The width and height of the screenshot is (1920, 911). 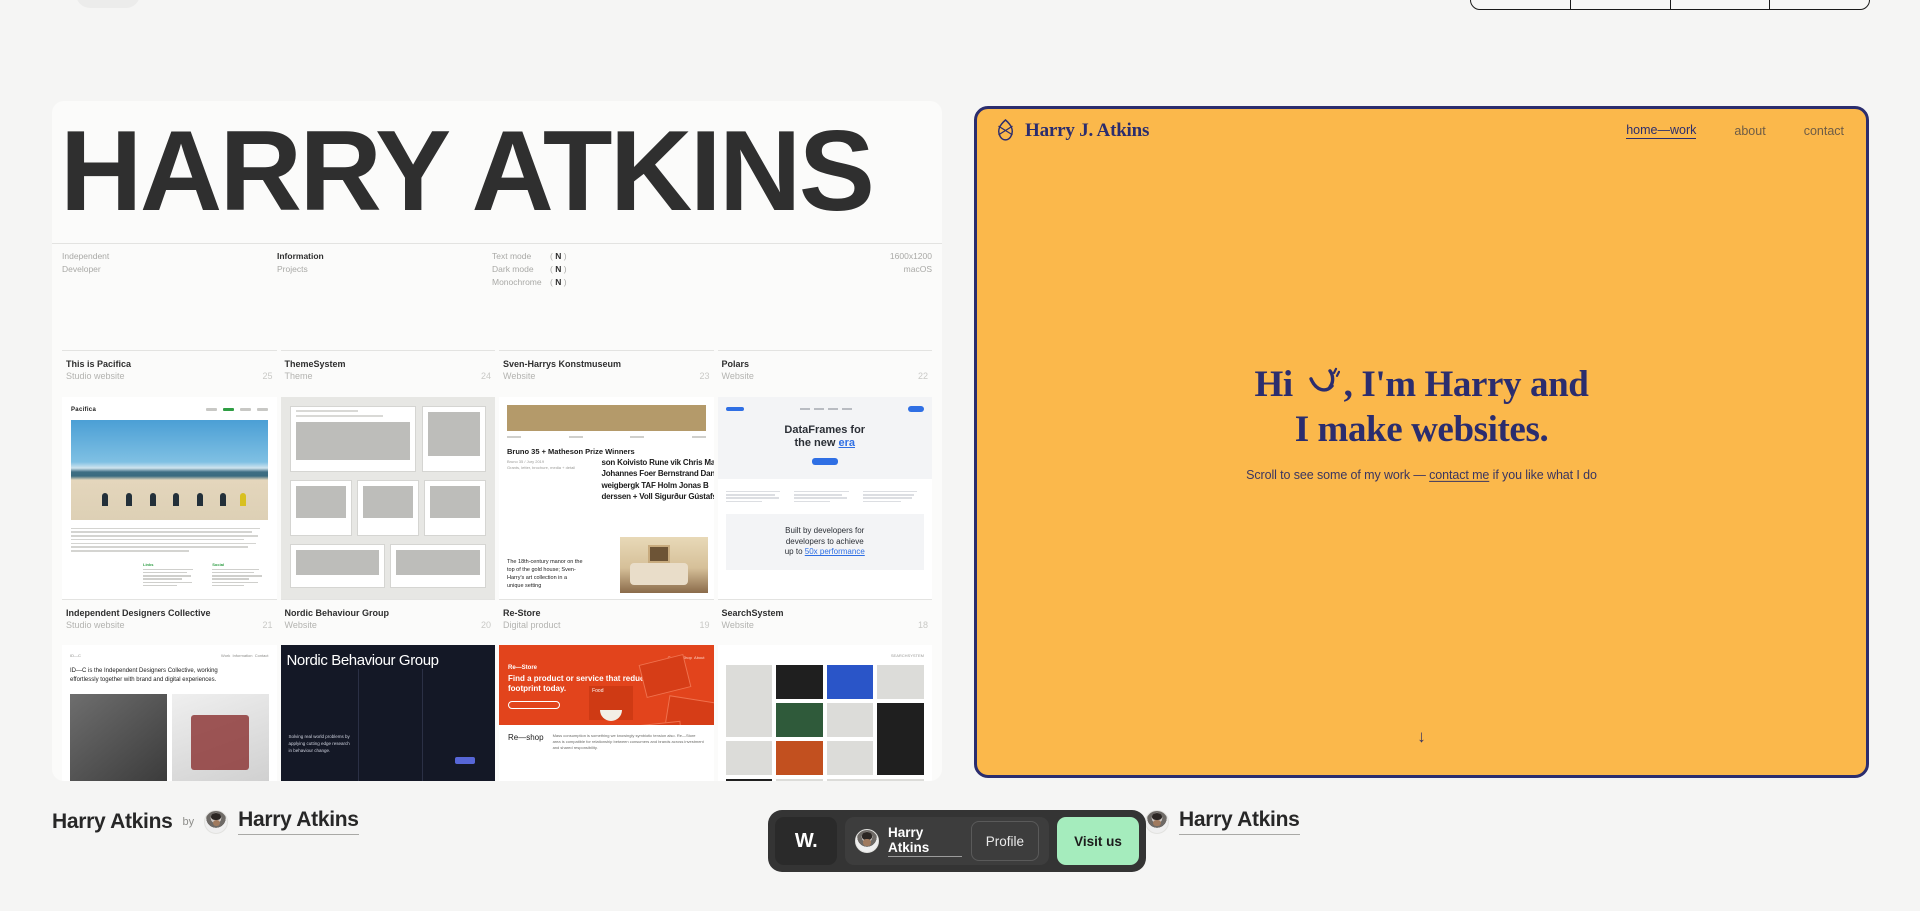 What do you see at coordinates (824, 408) in the screenshot?
I see `thumb-polars-nav` at bounding box center [824, 408].